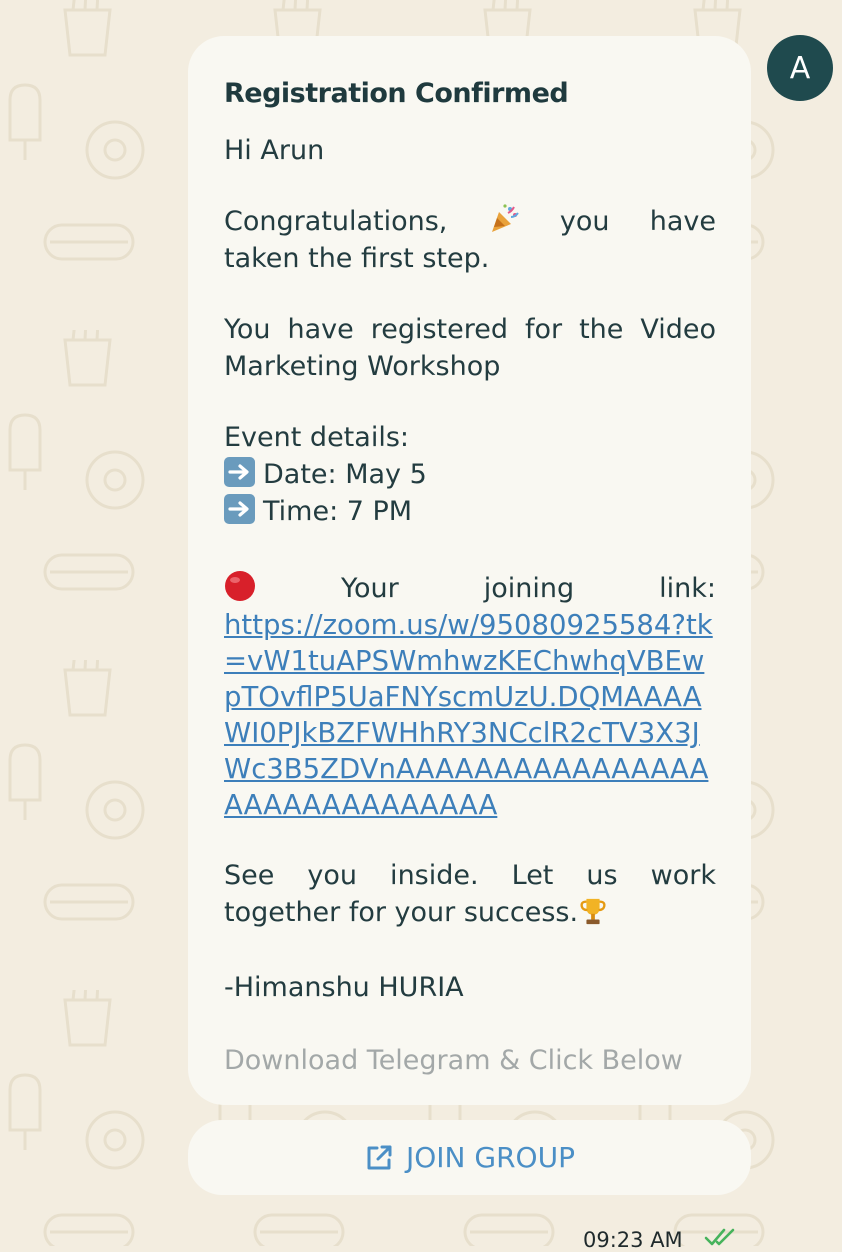 The height and width of the screenshot is (1252, 842). Describe the element at coordinates (316, 437) in the screenshot. I see `event-heading: Event details:` at that location.